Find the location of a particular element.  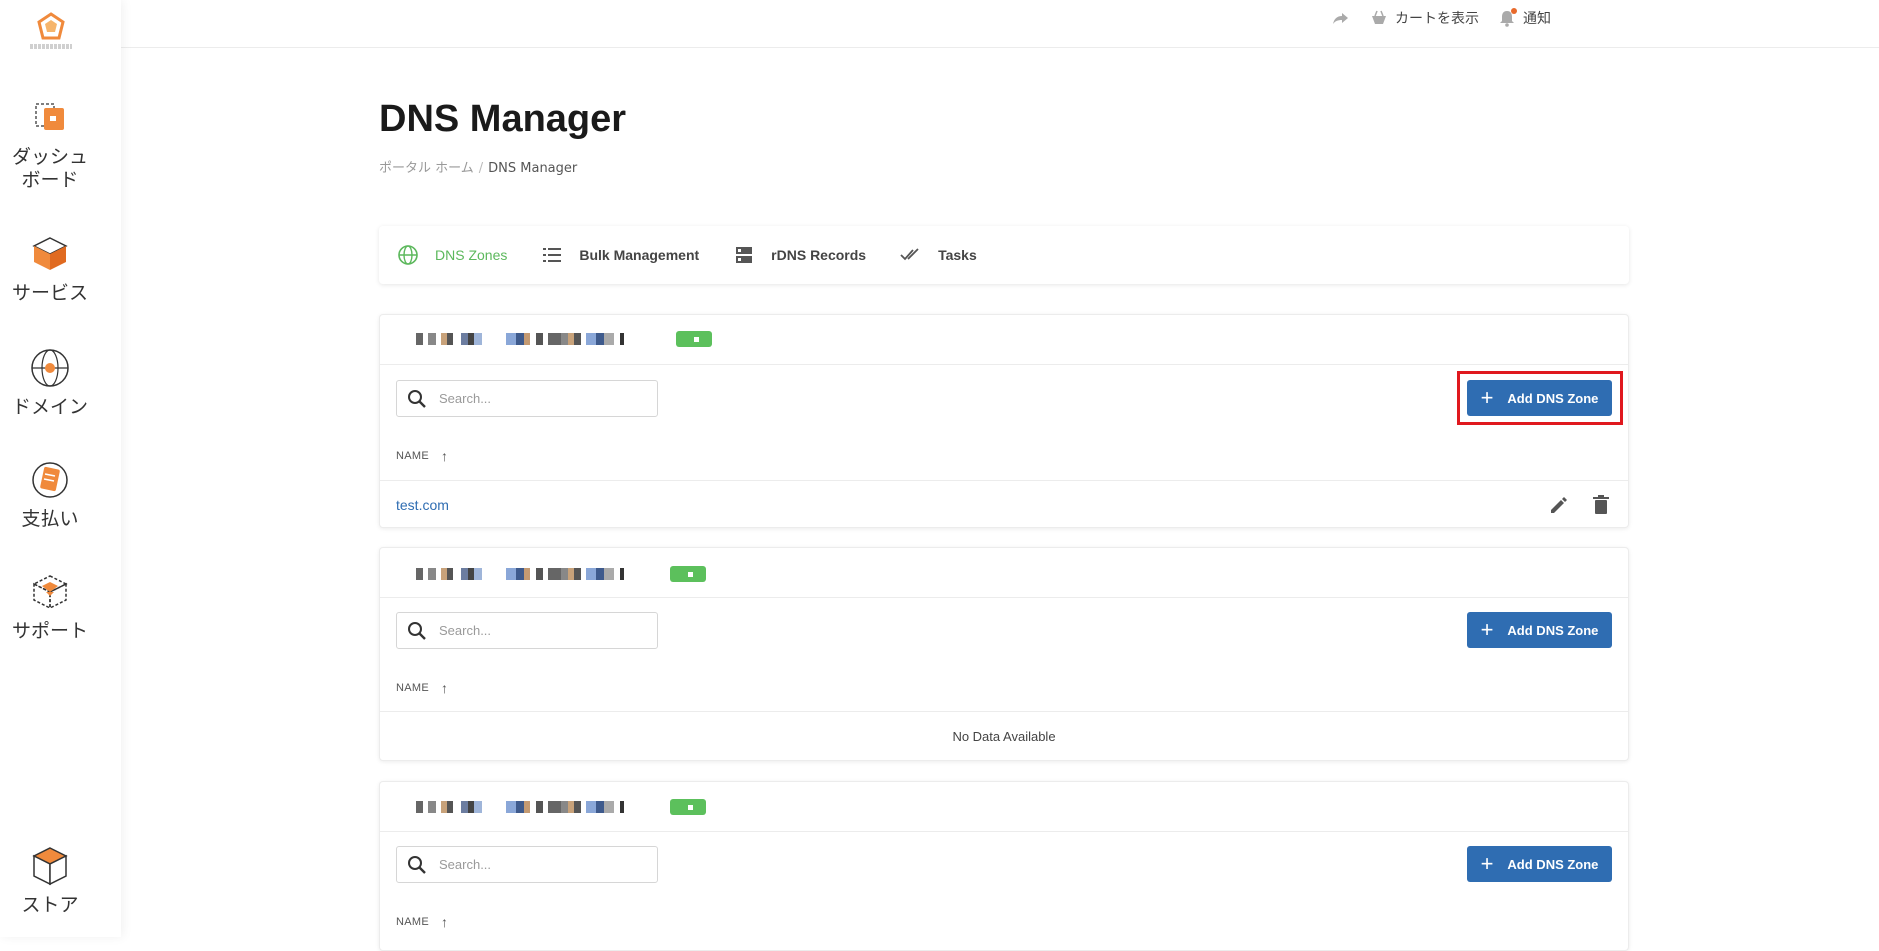

list-icon is located at coordinates (552, 255).